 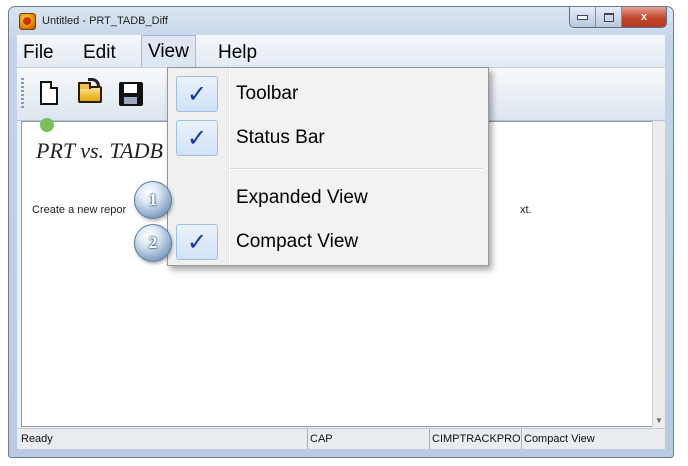 What do you see at coordinates (356, 169) in the screenshot?
I see `menu-separator` at bounding box center [356, 169].